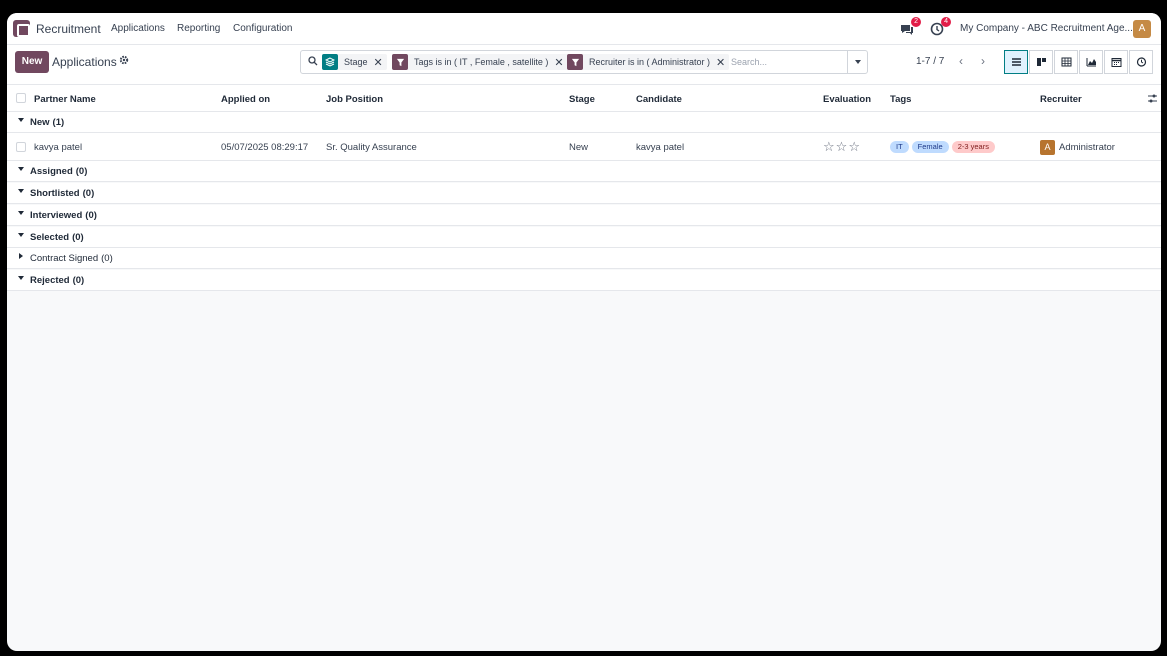 The image size is (1167, 656). I want to click on tag-badge: 2-3 years, so click(973, 147).